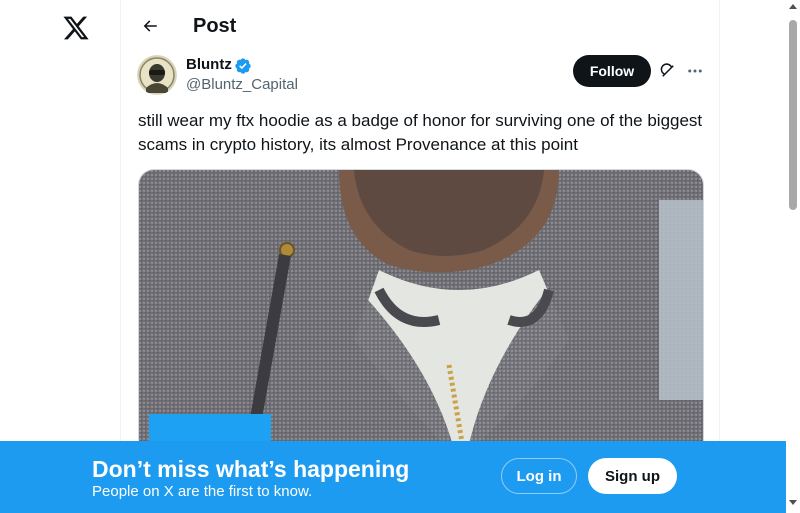 Image resolution: width=800 pixels, height=513 pixels. I want to click on page-title: Post, so click(215, 26).